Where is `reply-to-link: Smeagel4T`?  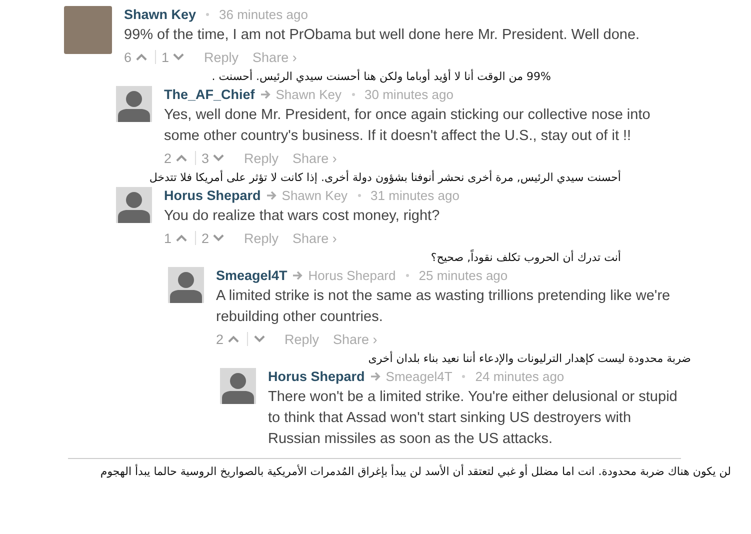
reply-to-link: Smeagel4T is located at coordinates (419, 376).